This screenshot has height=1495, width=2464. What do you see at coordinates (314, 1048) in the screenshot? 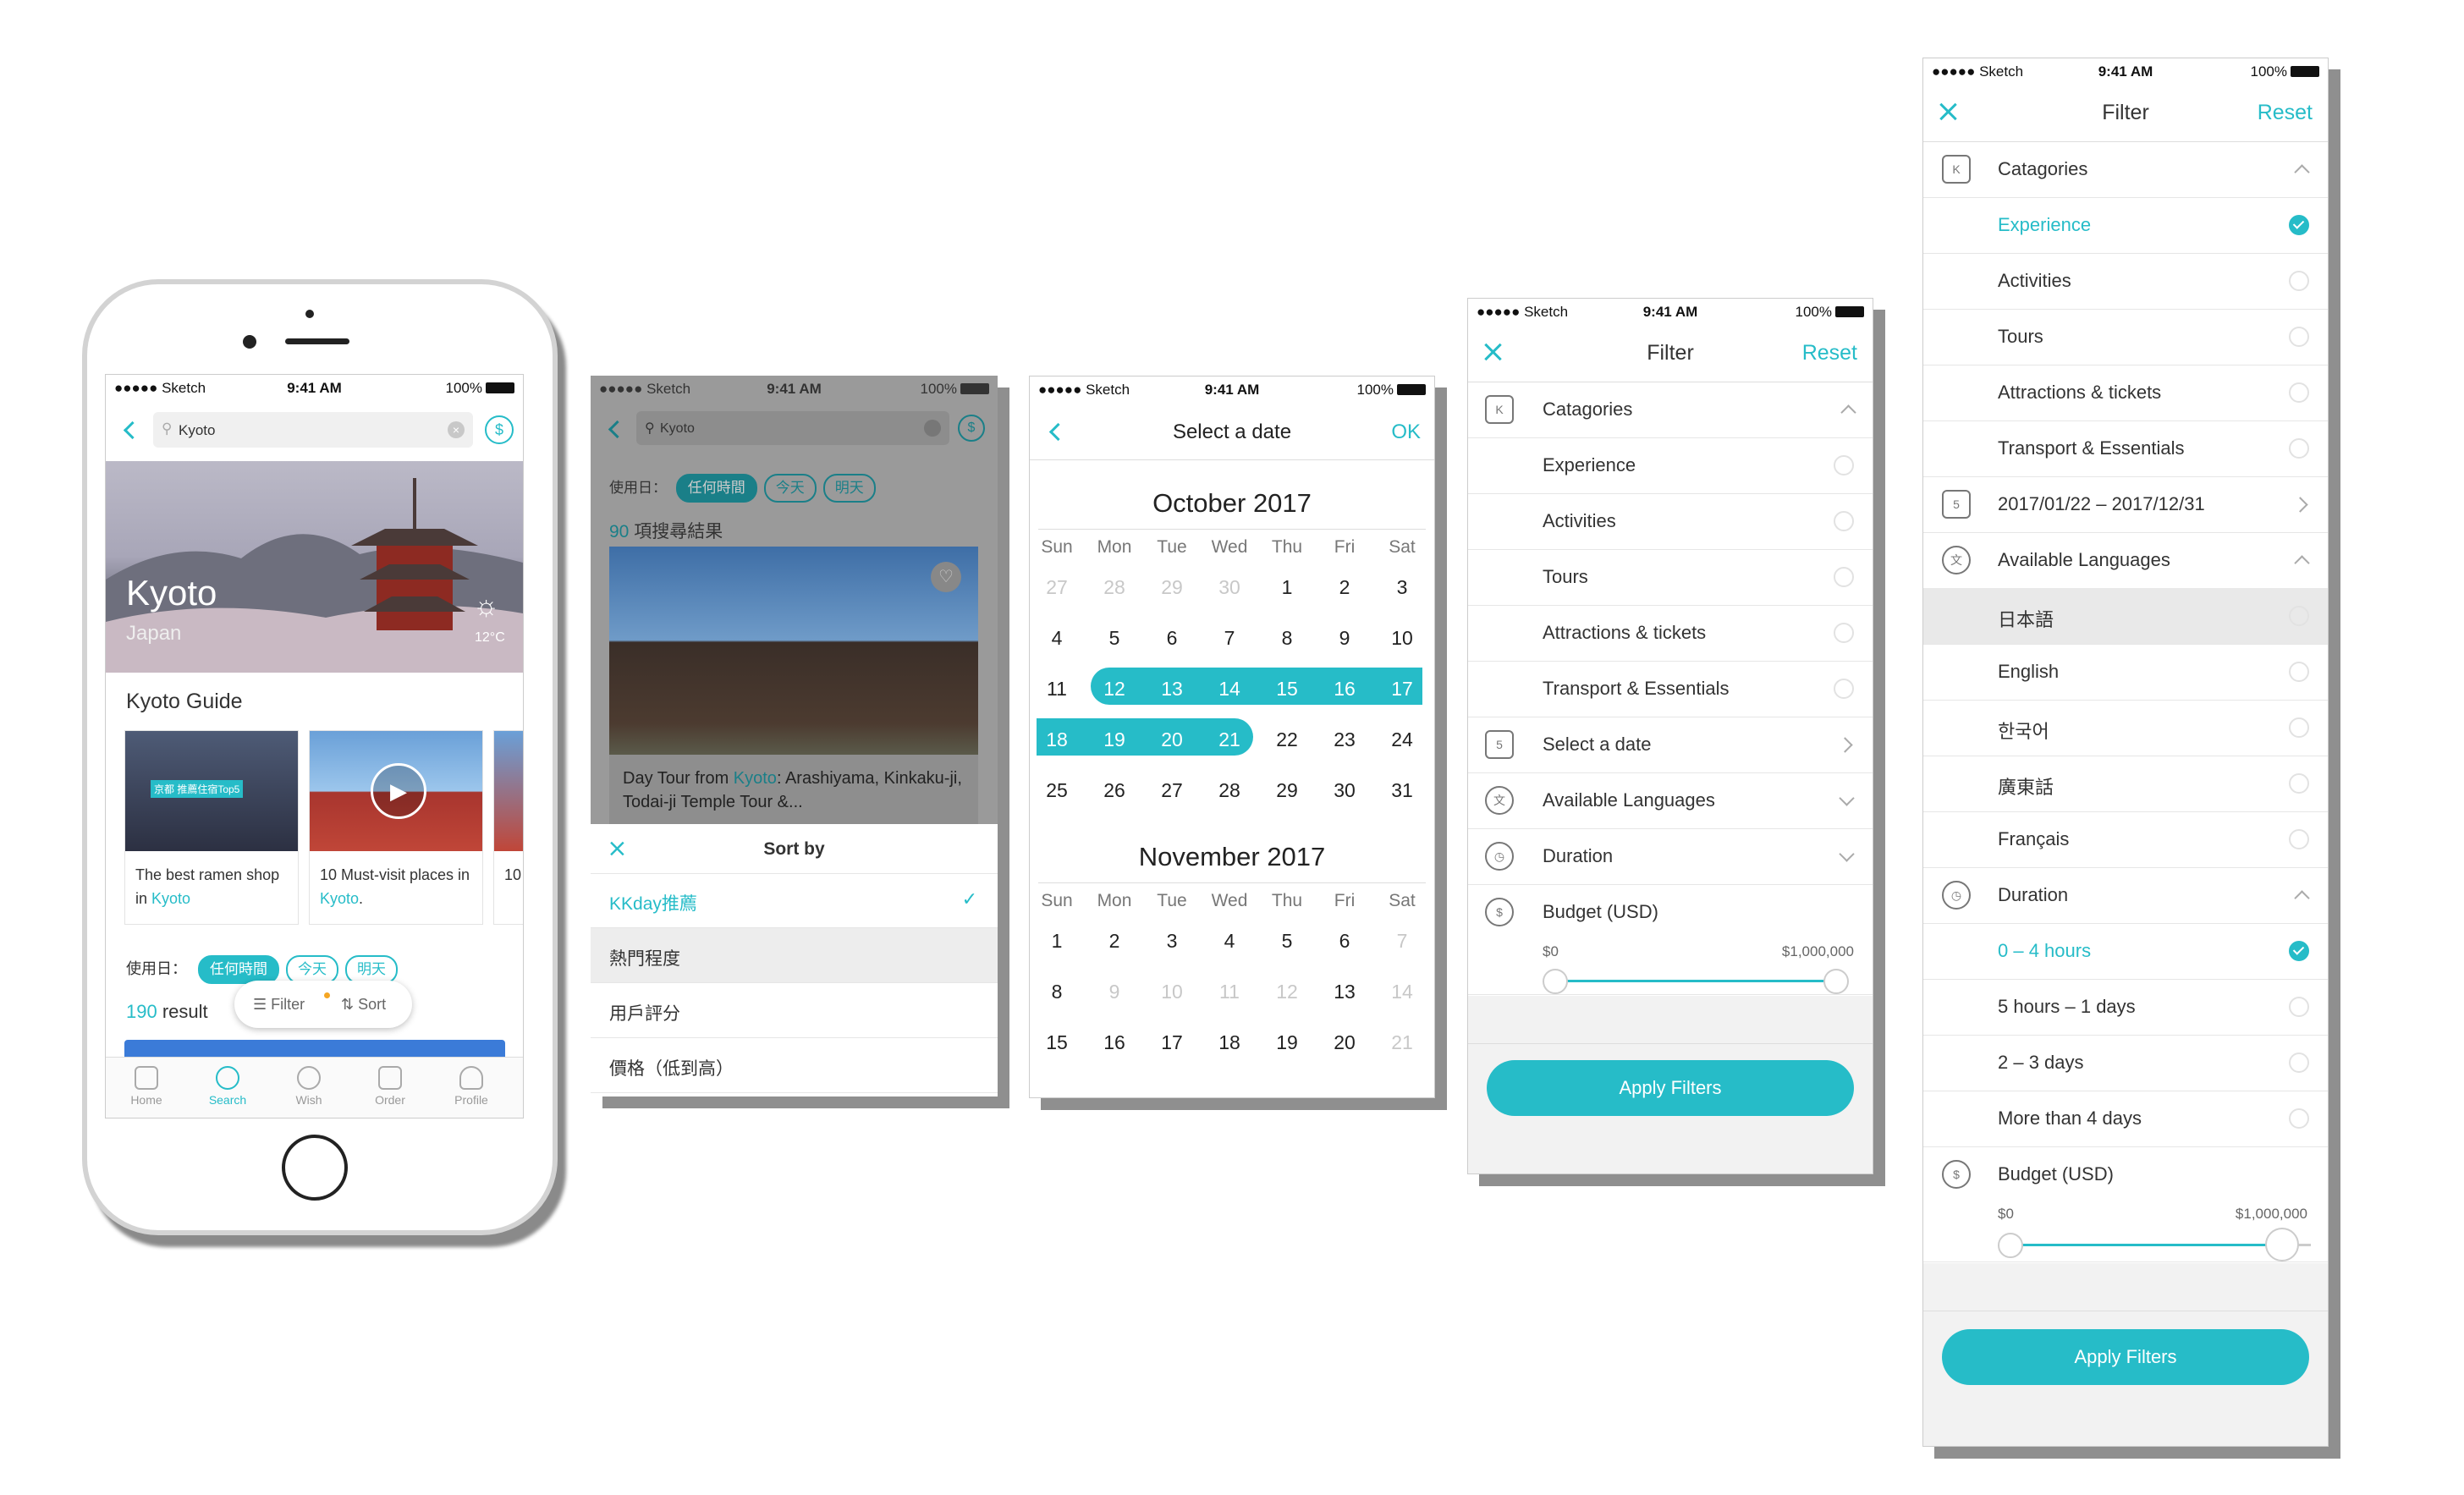
I see `result-card-peek` at bounding box center [314, 1048].